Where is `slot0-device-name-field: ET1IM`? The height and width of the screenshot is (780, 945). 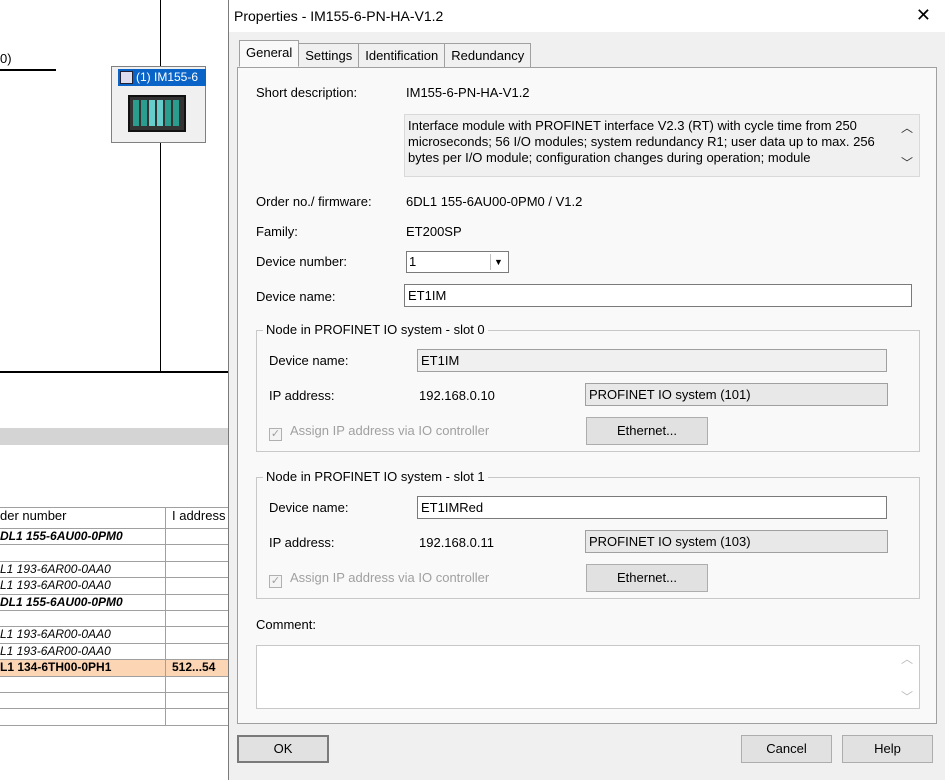 slot0-device-name-field: ET1IM is located at coordinates (652, 360).